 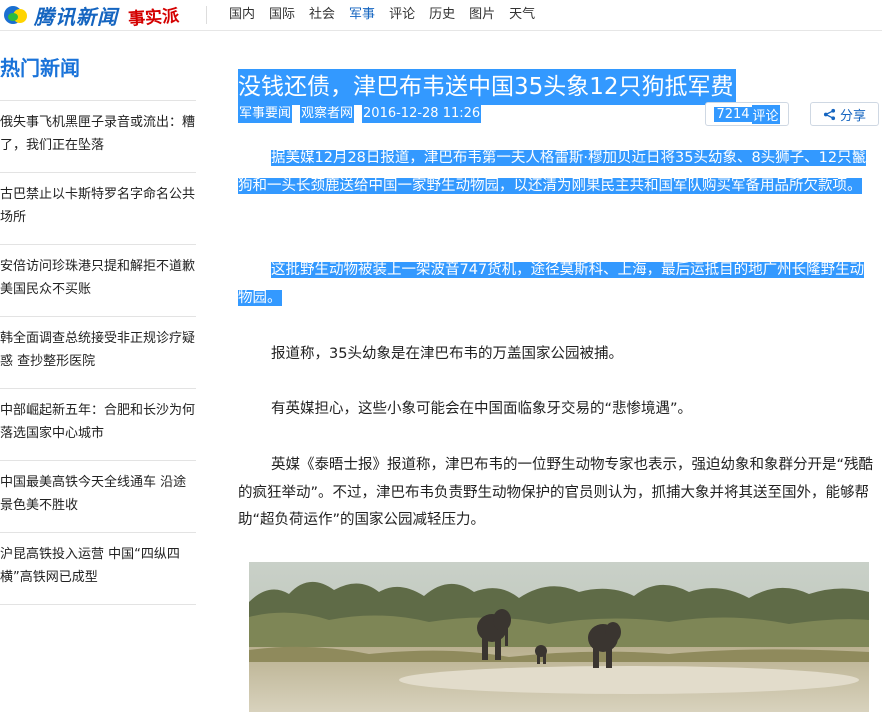 I want to click on article-meta: 军事要闻 观察者网 2016-12-28 11:26, so click(x=360, y=114).